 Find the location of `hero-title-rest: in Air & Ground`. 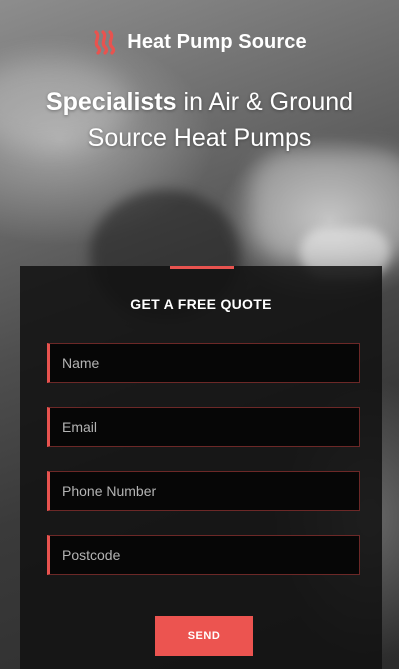

hero-title-rest: in Air & Ground is located at coordinates (265, 102).